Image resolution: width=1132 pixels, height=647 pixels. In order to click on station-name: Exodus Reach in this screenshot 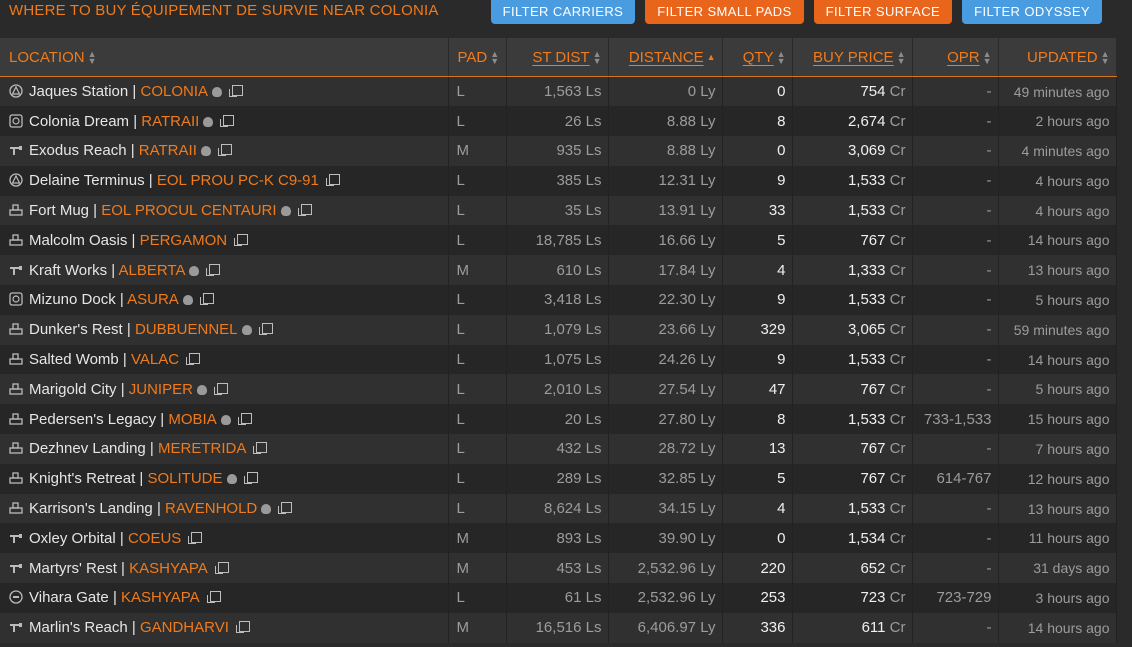, I will do `click(78, 150)`.